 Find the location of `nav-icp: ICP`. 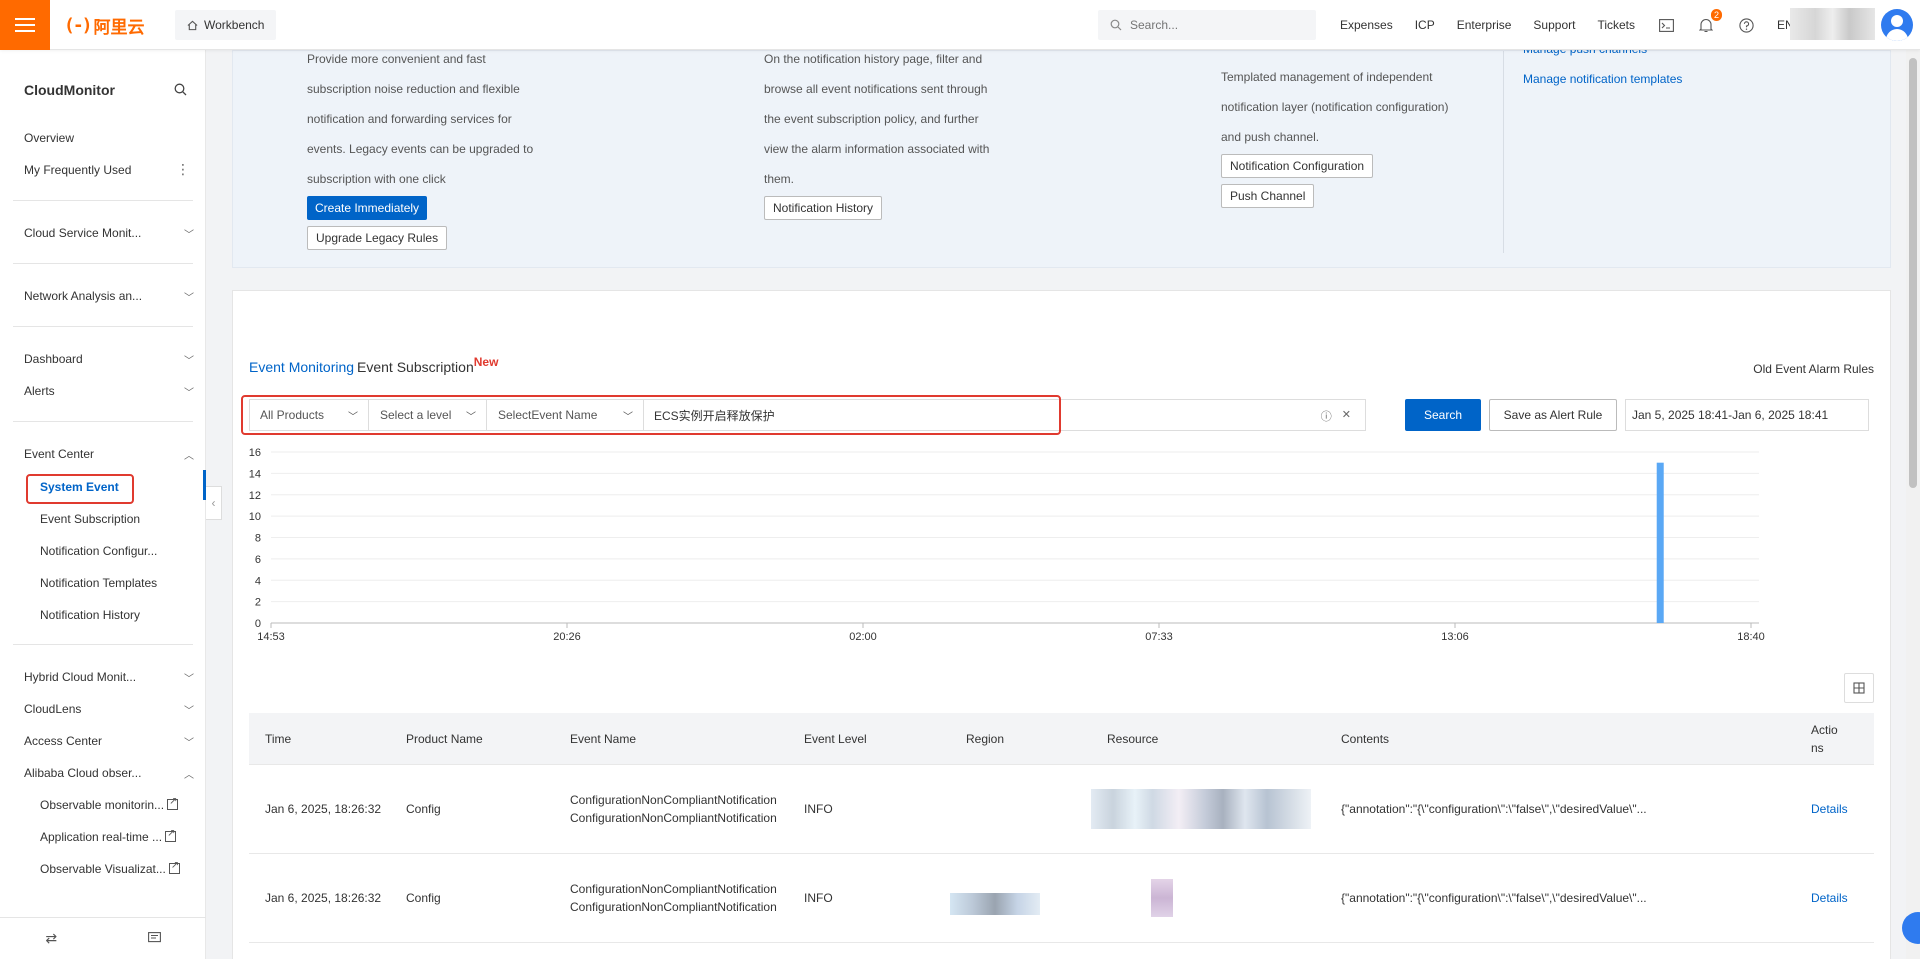

nav-icp: ICP is located at coordinates (1425, 25).